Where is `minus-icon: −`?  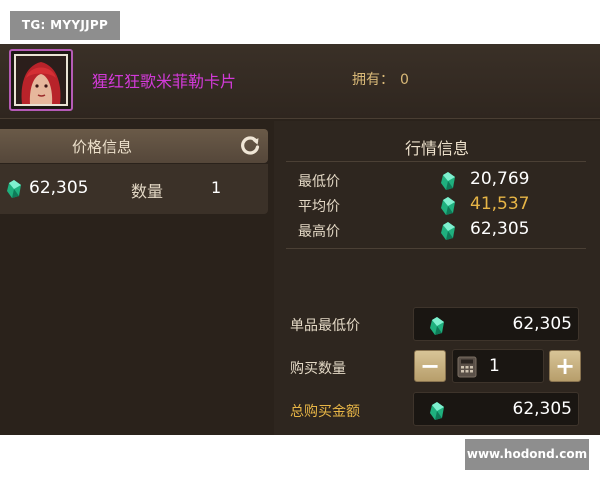
minus-icon: − is located at coordinates (430, 366).